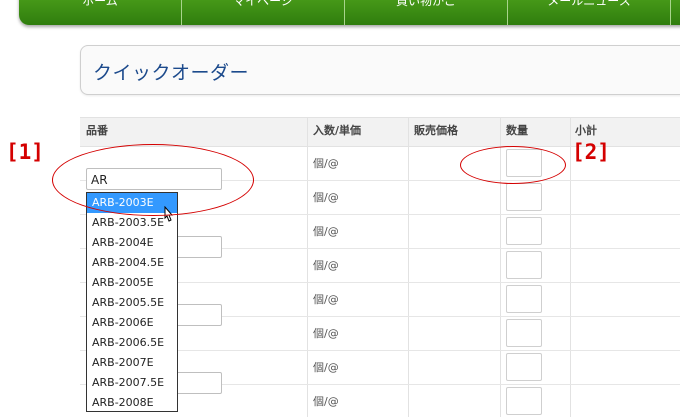 Image resolution: width=680 pixels, height=417 pixels. What do you see at coordinates (132, 243) in the screenshot?
I see `dropdown-option: ARB-2004E` at bounding box center [132, 243].